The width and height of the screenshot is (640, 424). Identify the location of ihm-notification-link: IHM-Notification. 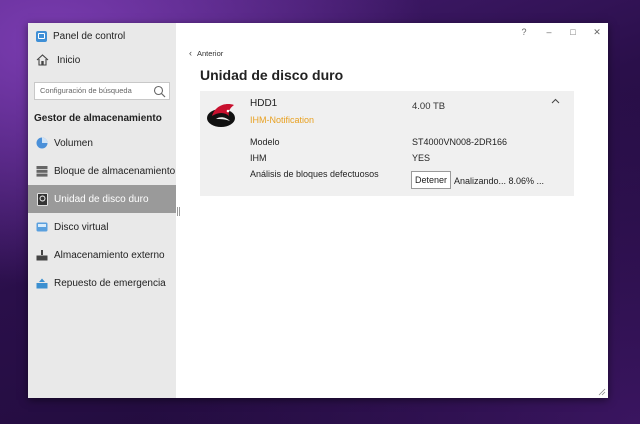
(282, 120).